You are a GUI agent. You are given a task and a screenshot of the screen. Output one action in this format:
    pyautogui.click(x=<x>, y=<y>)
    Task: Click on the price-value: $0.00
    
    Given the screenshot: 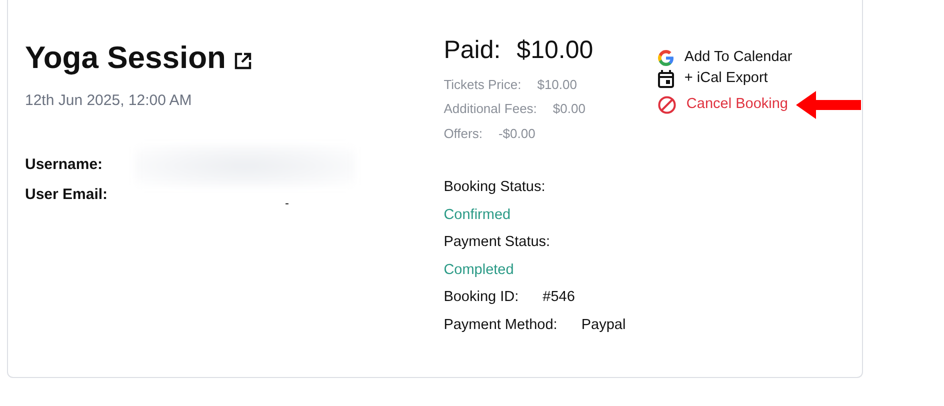 What is the action you would take?
    pyautogui.click(x=569, y=109)
    